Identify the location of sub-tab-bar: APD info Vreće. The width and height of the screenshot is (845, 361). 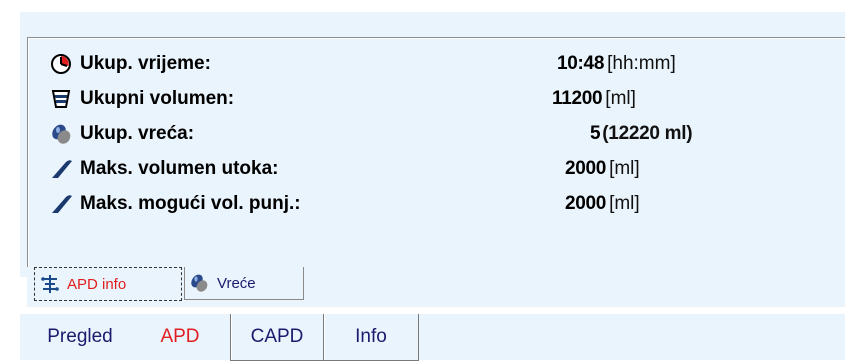
(436, 287).